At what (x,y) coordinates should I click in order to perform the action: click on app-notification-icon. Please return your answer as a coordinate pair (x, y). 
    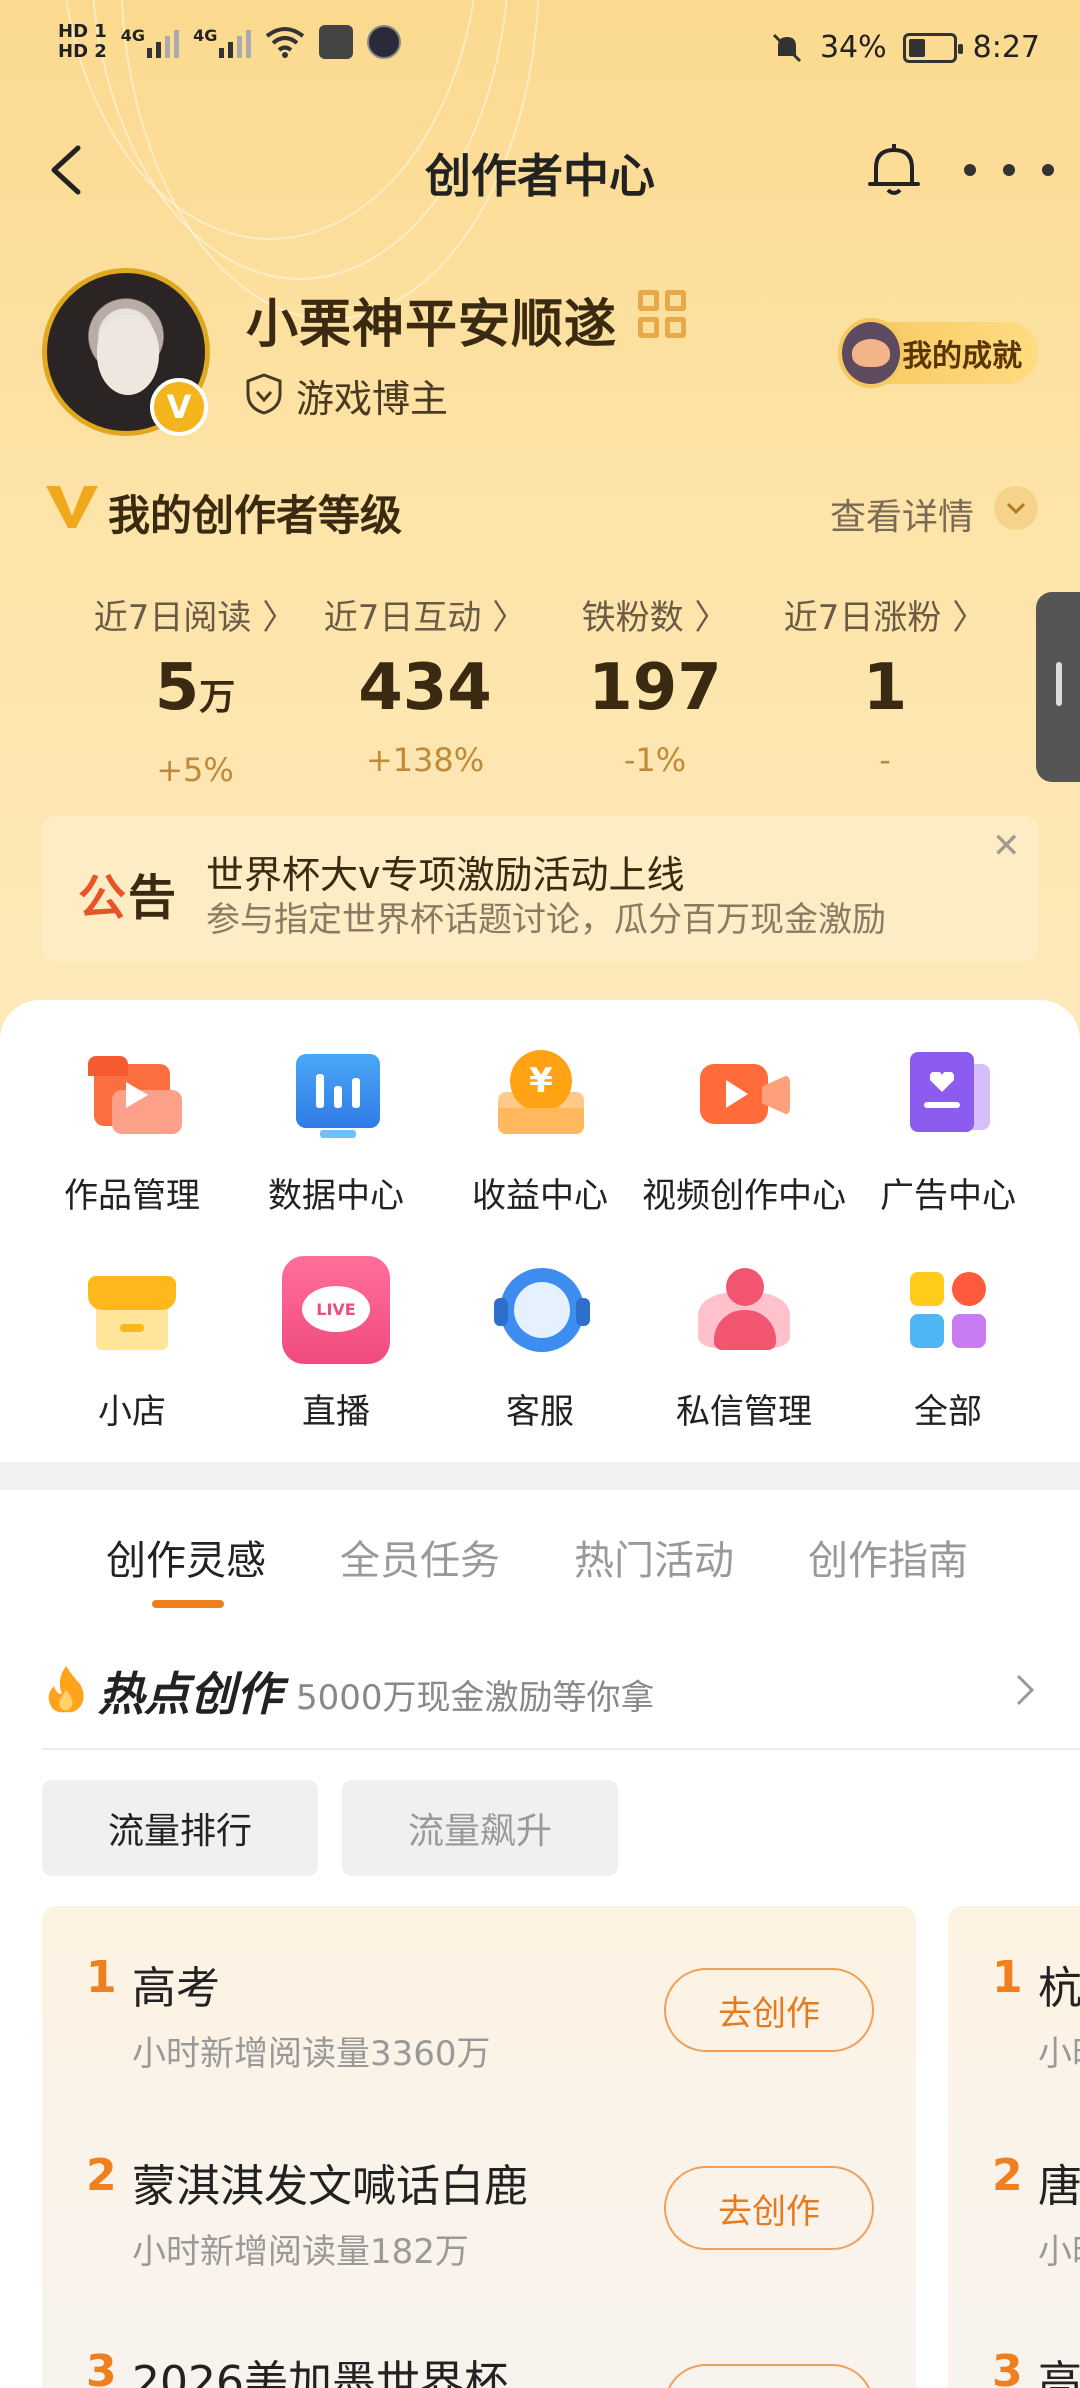
    Looking at the image, I should click on (336, 42).